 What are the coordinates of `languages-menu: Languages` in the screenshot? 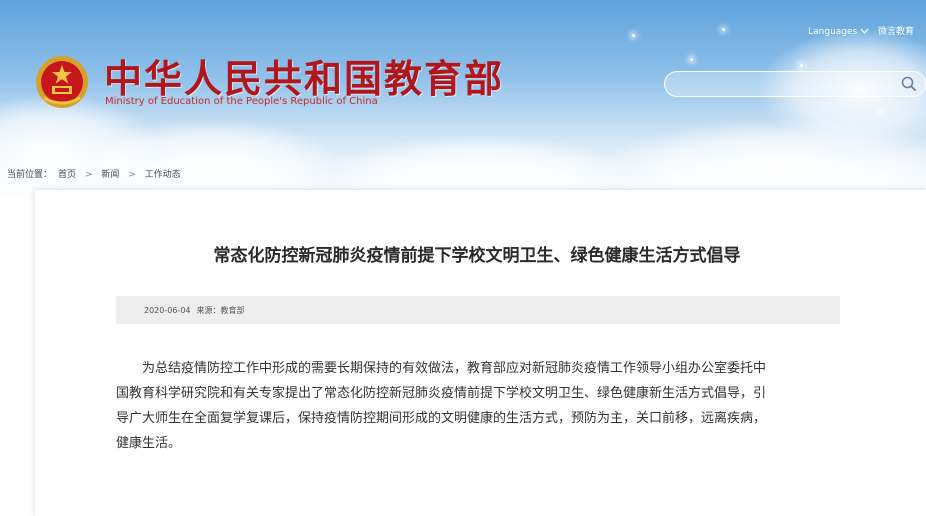 It's located at (837, 32).